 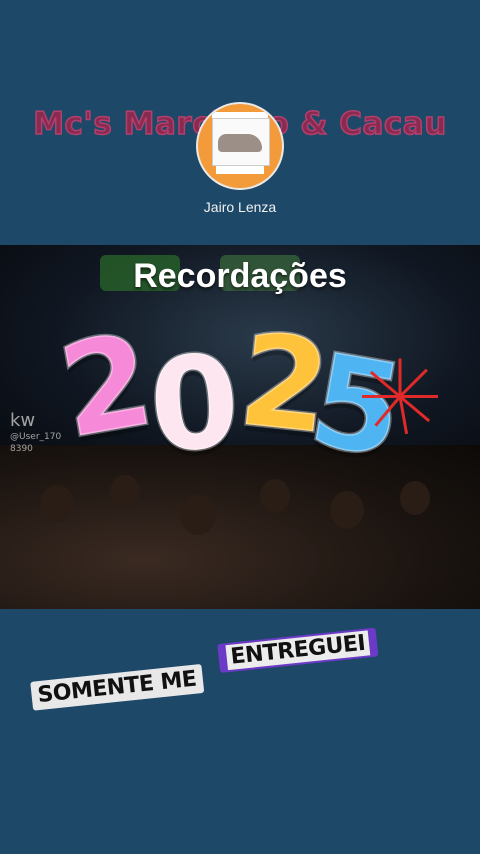 What do you see at coordinates (298, 650) in the screenshot?
I see `caption-part2: ENTREGUEI` at bounding box center [298, 650].